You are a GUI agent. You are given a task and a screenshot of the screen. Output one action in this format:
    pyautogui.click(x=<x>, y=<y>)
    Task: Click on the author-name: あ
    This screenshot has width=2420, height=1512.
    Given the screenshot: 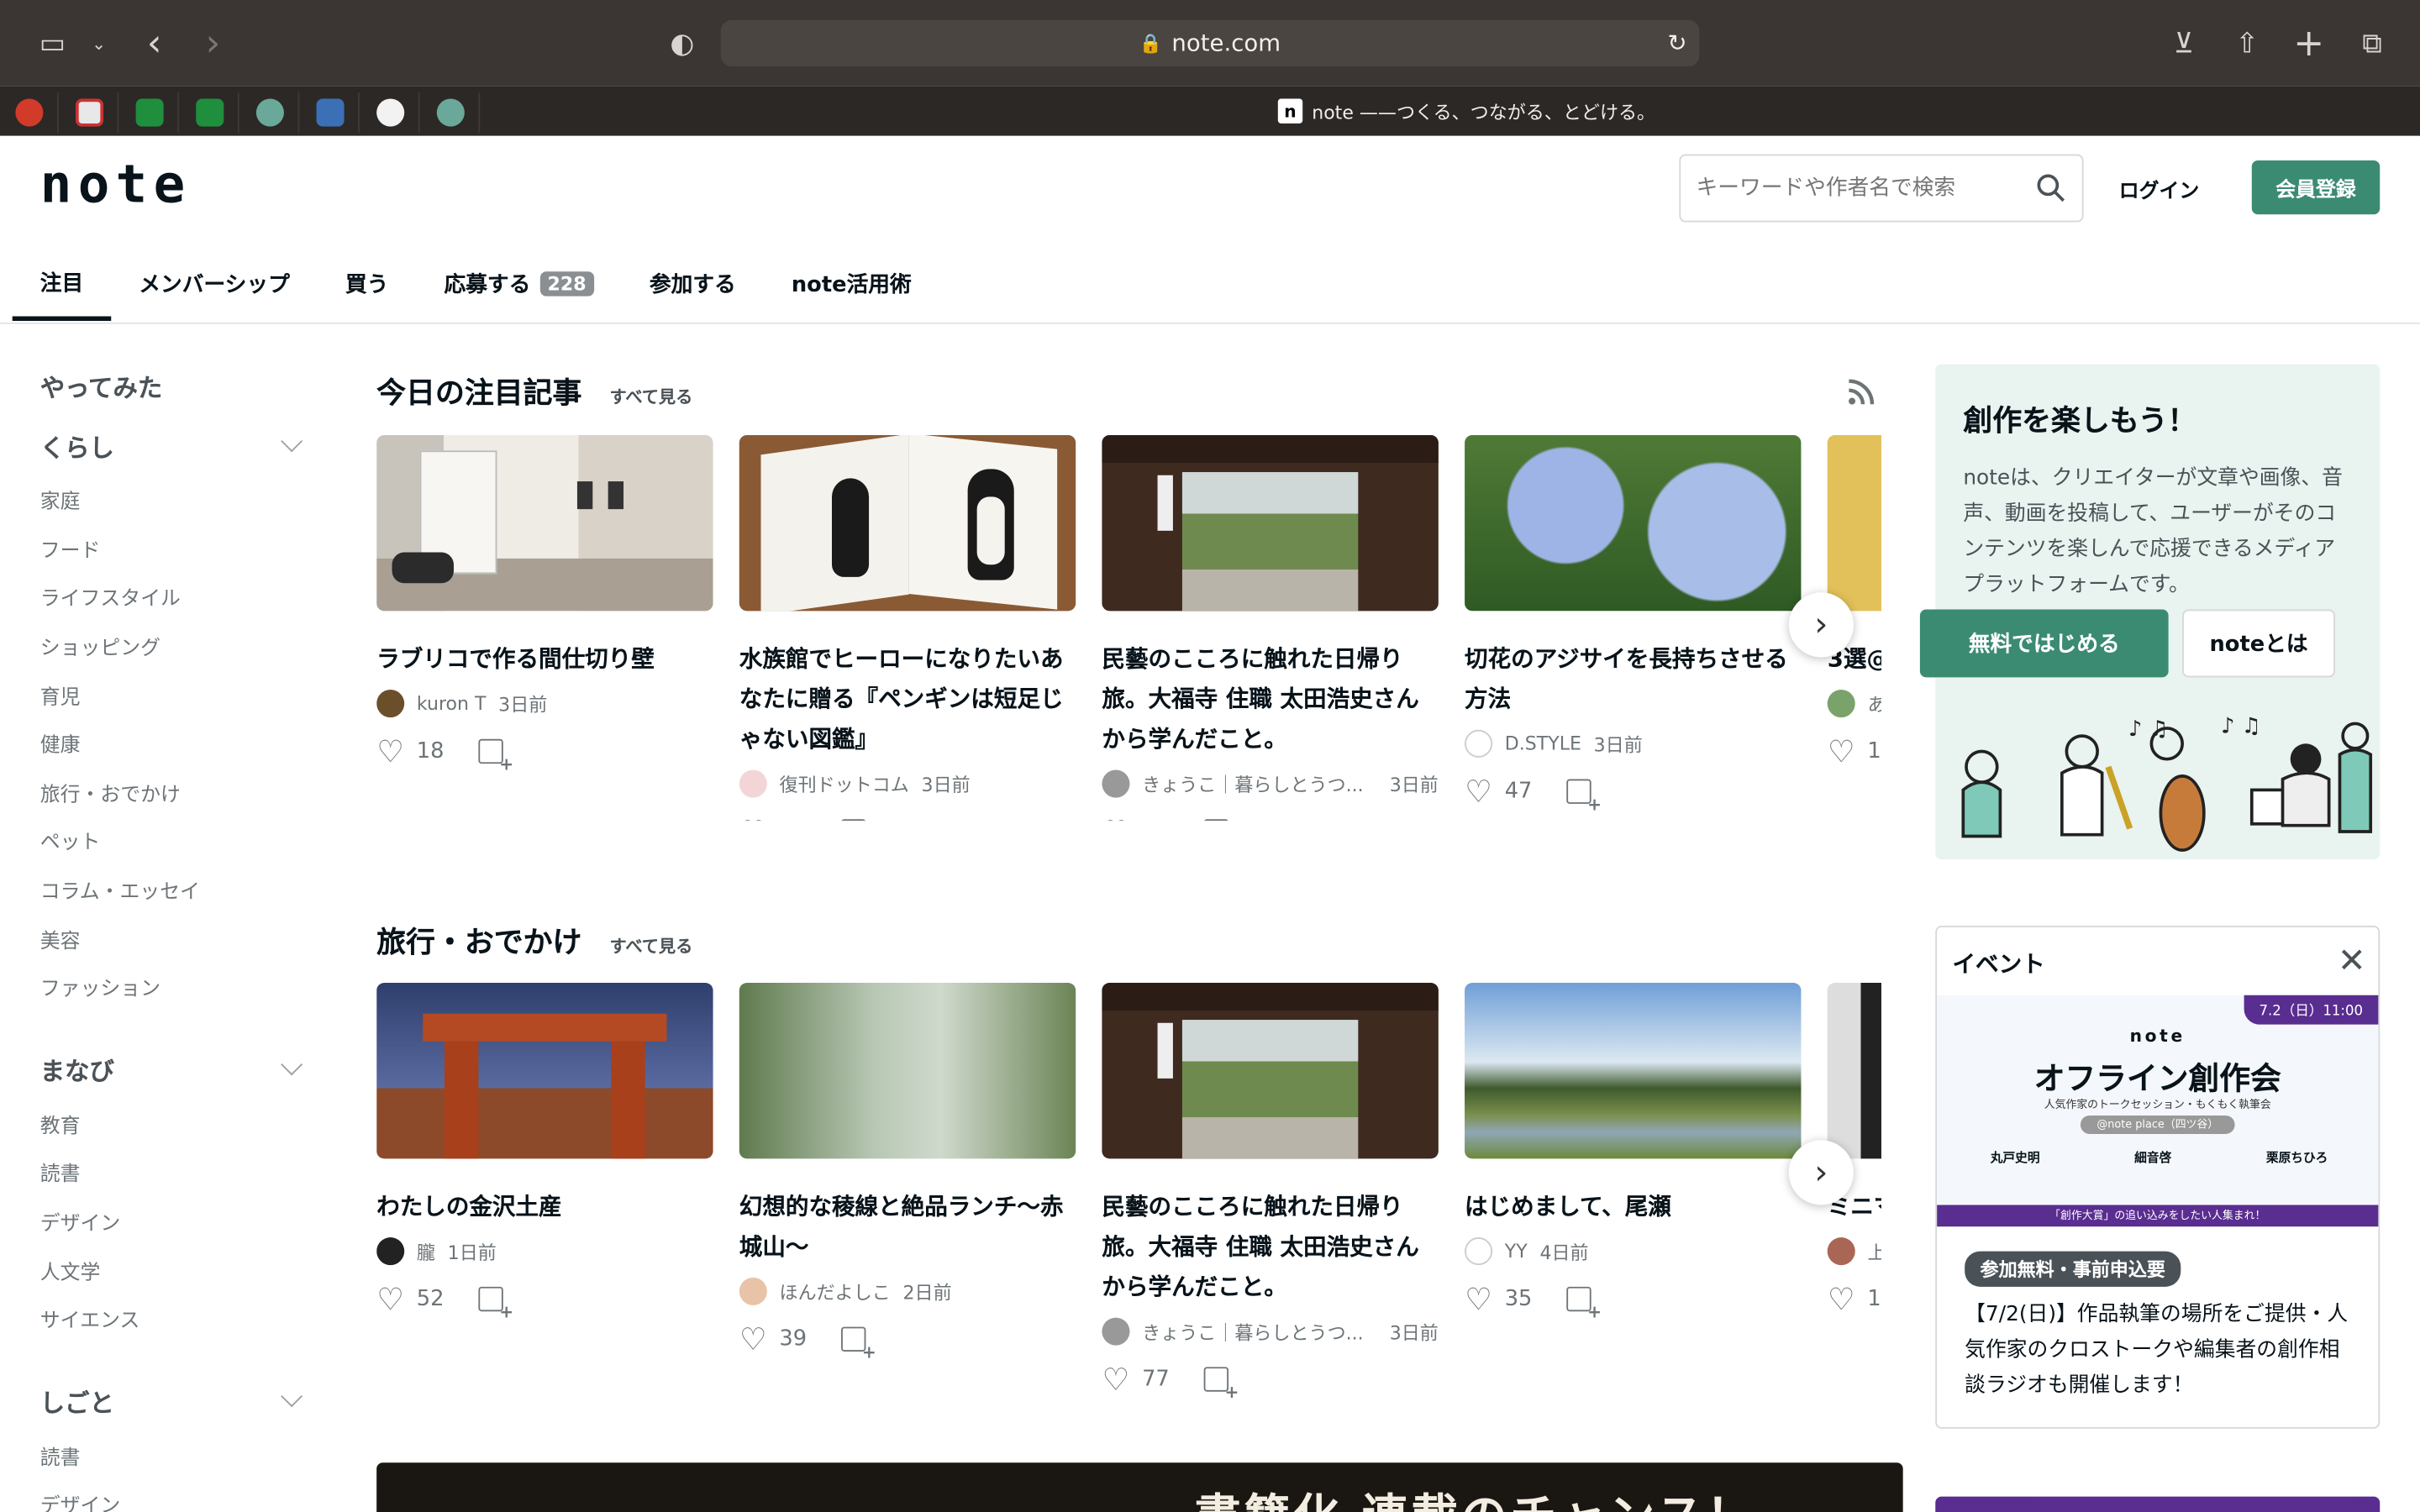 What is the action you would take?
    pyautogui.click(x=1874, y=703)
    